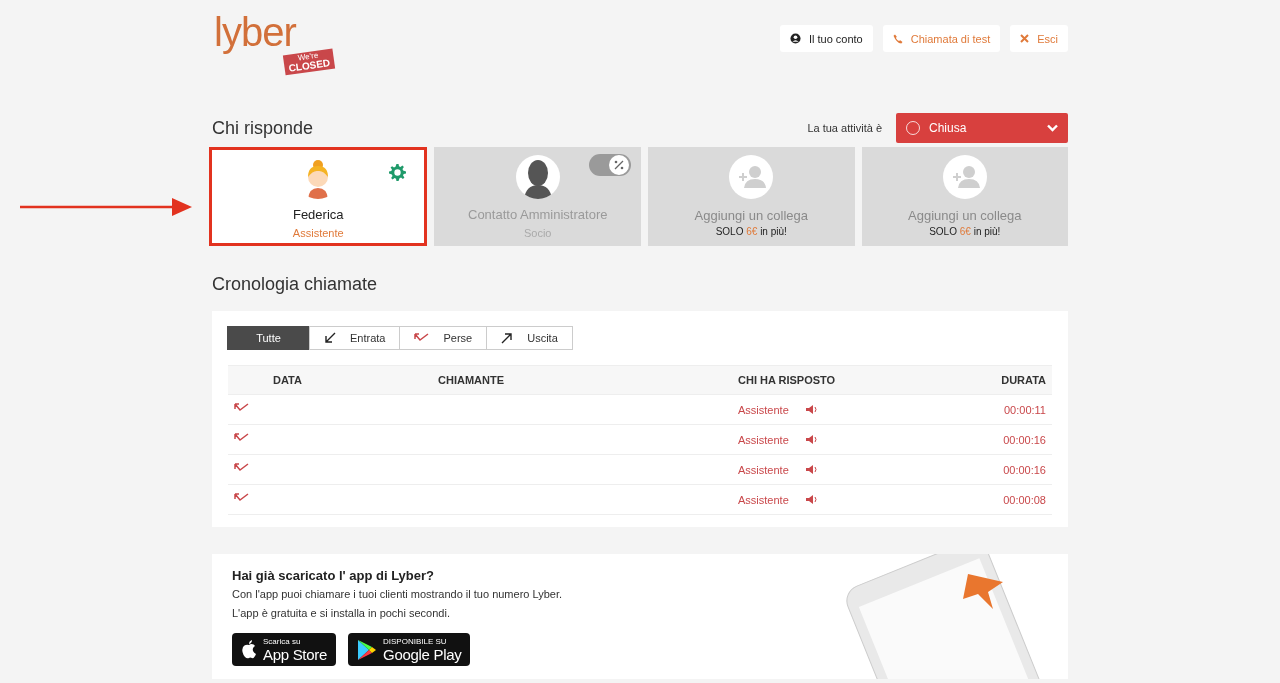  I want to click on member-role: Assistente, so click(318, 233).